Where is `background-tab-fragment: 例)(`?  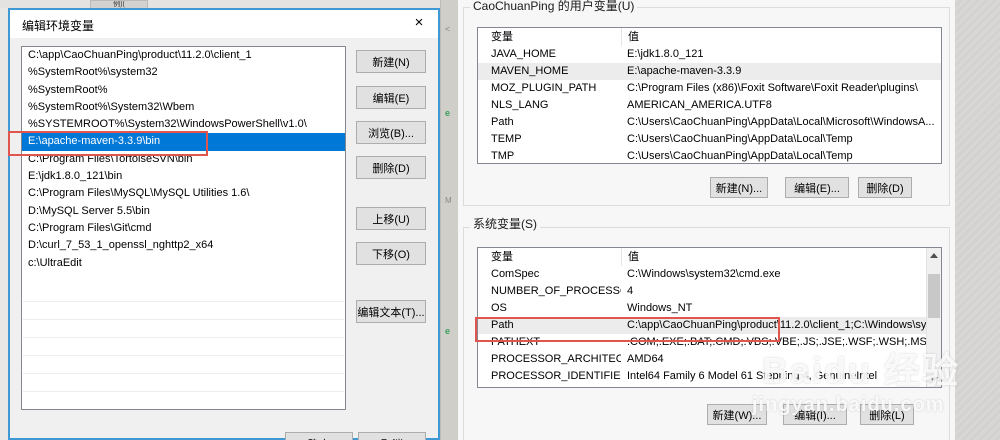 background-tab-fragment: 例)( is located at coordinates (119, 4).